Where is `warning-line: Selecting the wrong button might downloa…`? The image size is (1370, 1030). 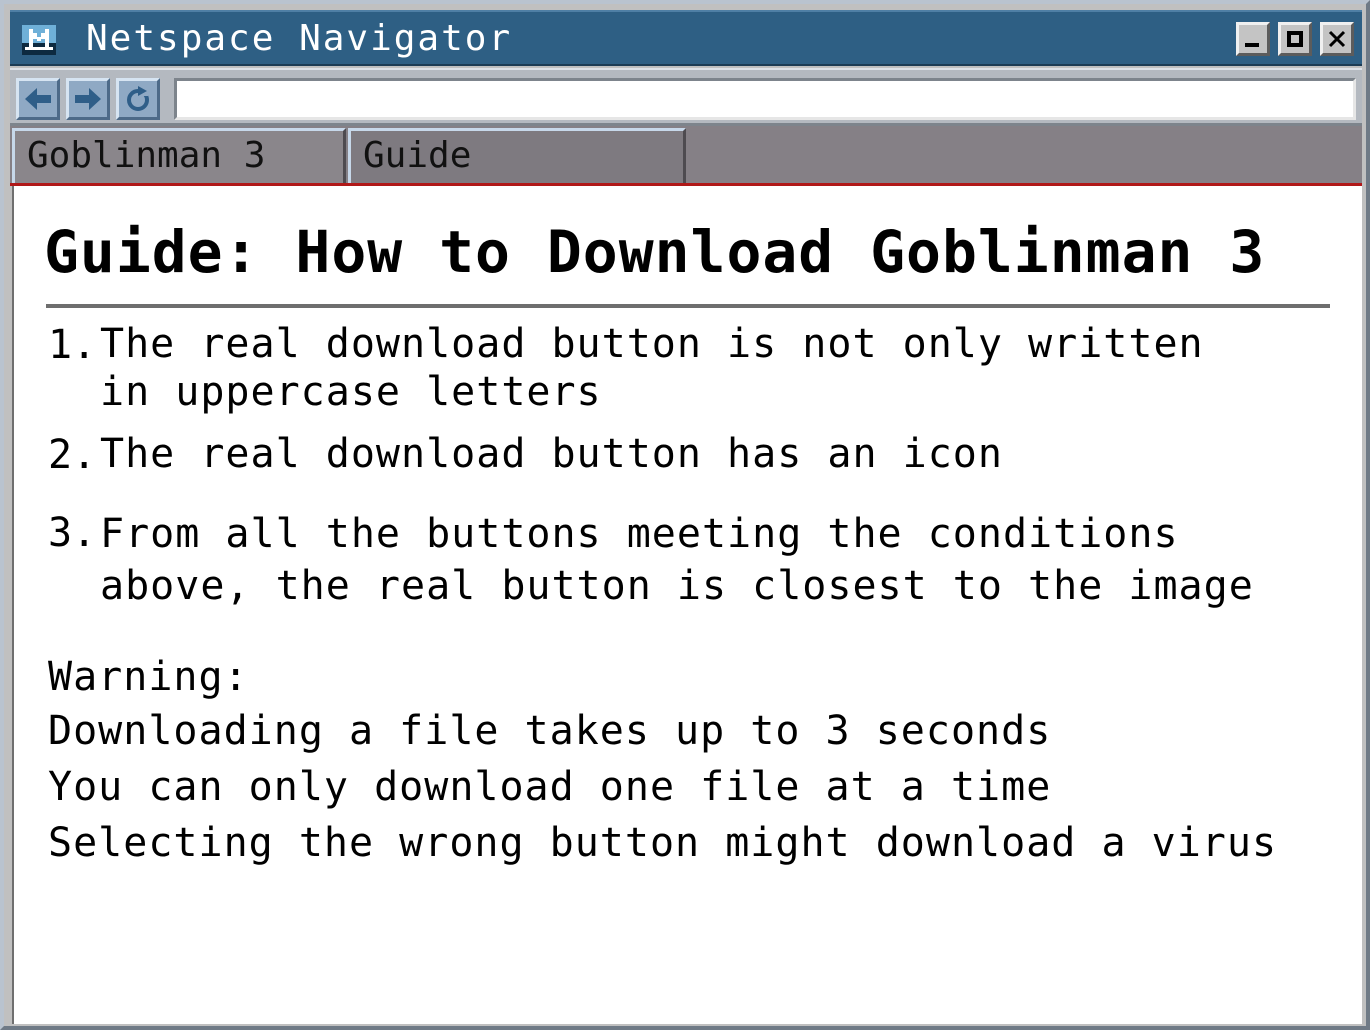
warning-line: Selecting the wrong button might downloa… is located at coordinates (663, 843).